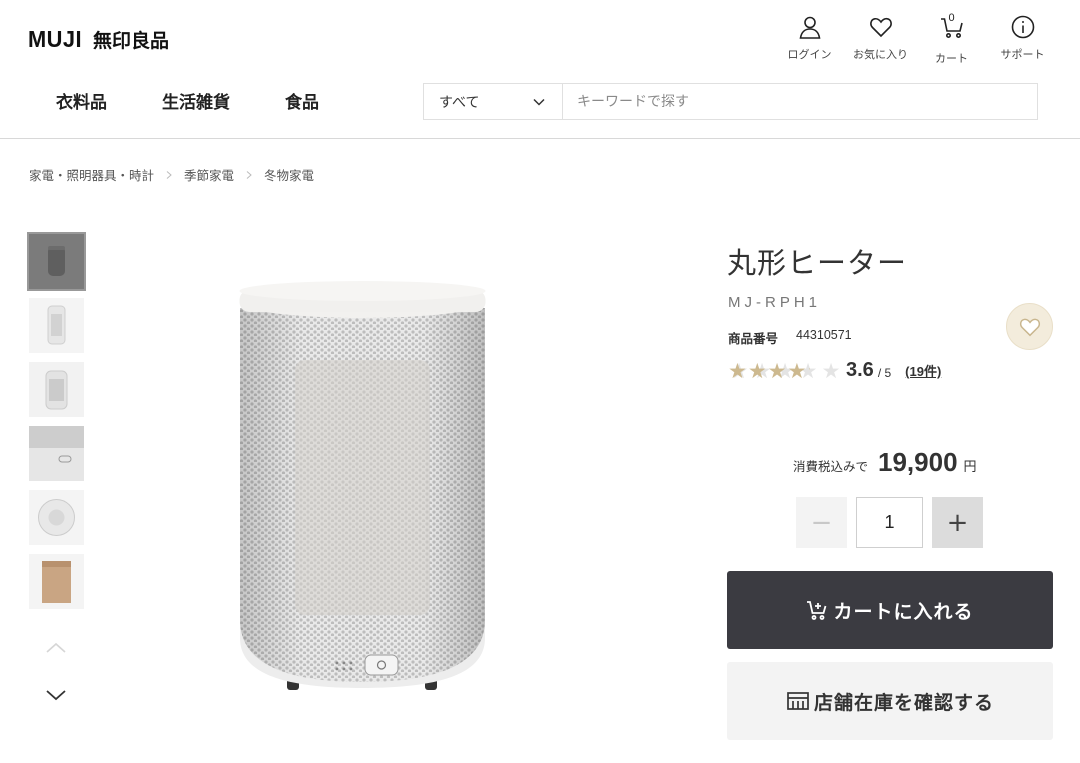 Image resolution: width=1080 pixels, height=763 pixels. I want to click on logo-japanese-text: 無印良品, so click(130, 41).